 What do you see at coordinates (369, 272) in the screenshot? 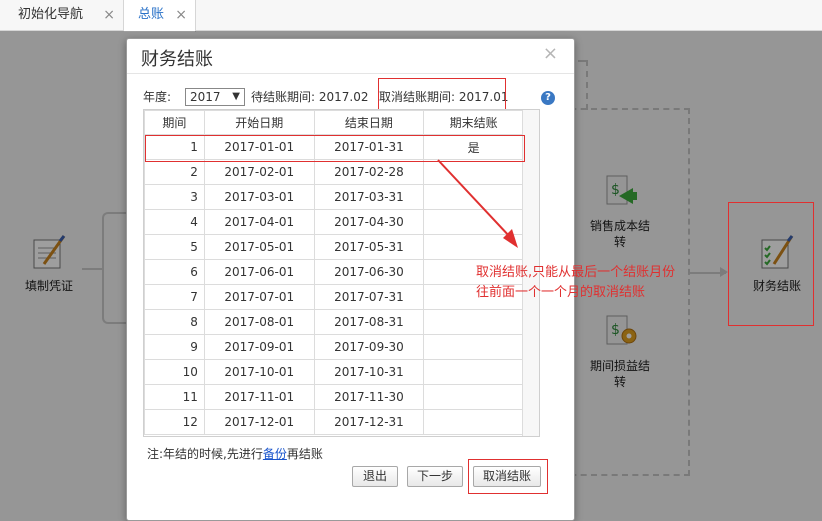
I see `end-date-cell: 2017-06-30` at bounding box center [369, 272].